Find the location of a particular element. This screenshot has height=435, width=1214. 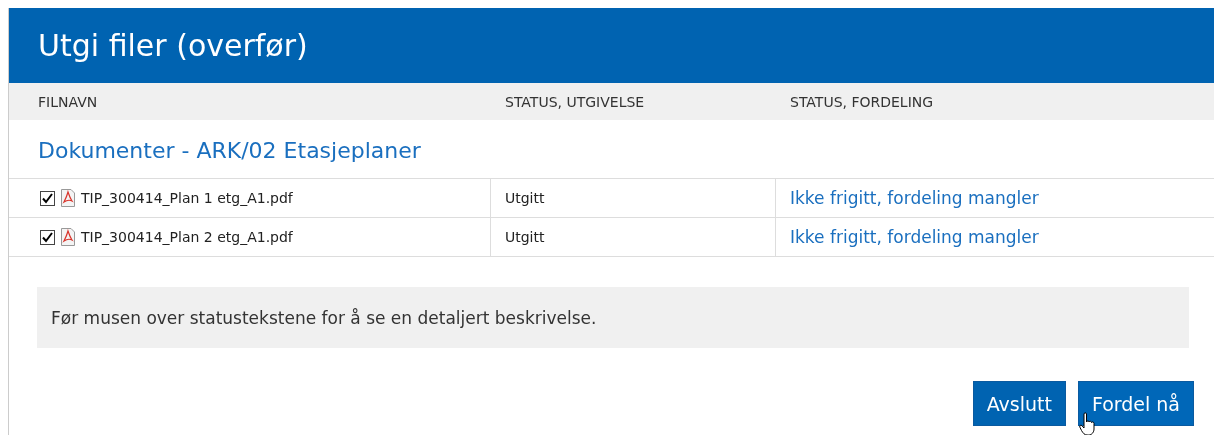

file-name: TIP_300414_Plan 2 etg_A1.pdf is located at coordinates (187, 237).